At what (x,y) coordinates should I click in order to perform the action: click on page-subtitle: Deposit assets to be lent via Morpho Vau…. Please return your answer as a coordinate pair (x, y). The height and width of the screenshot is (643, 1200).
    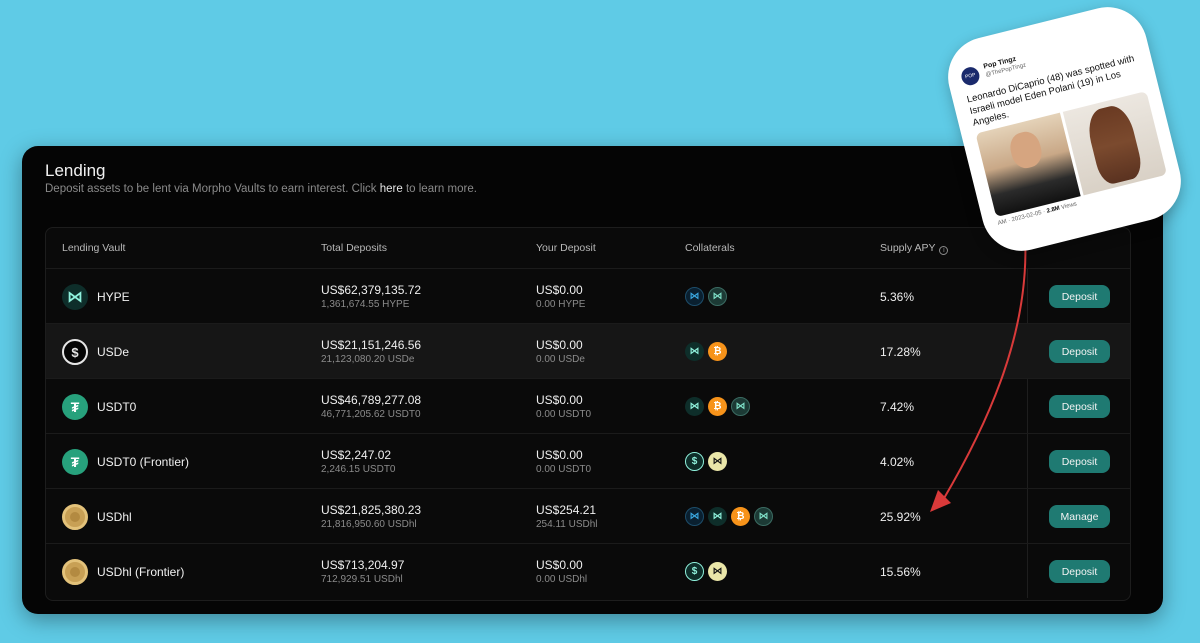
    Looking at the image, I should click on (261, 189).